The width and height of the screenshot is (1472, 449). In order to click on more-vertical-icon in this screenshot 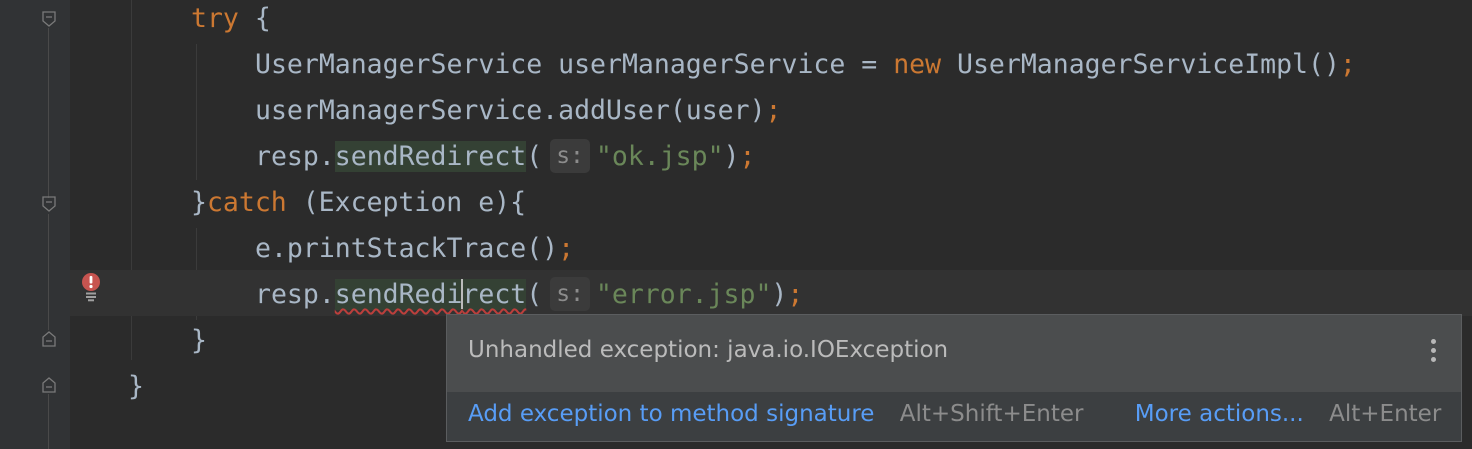, I will do `click(1434, 353)`.